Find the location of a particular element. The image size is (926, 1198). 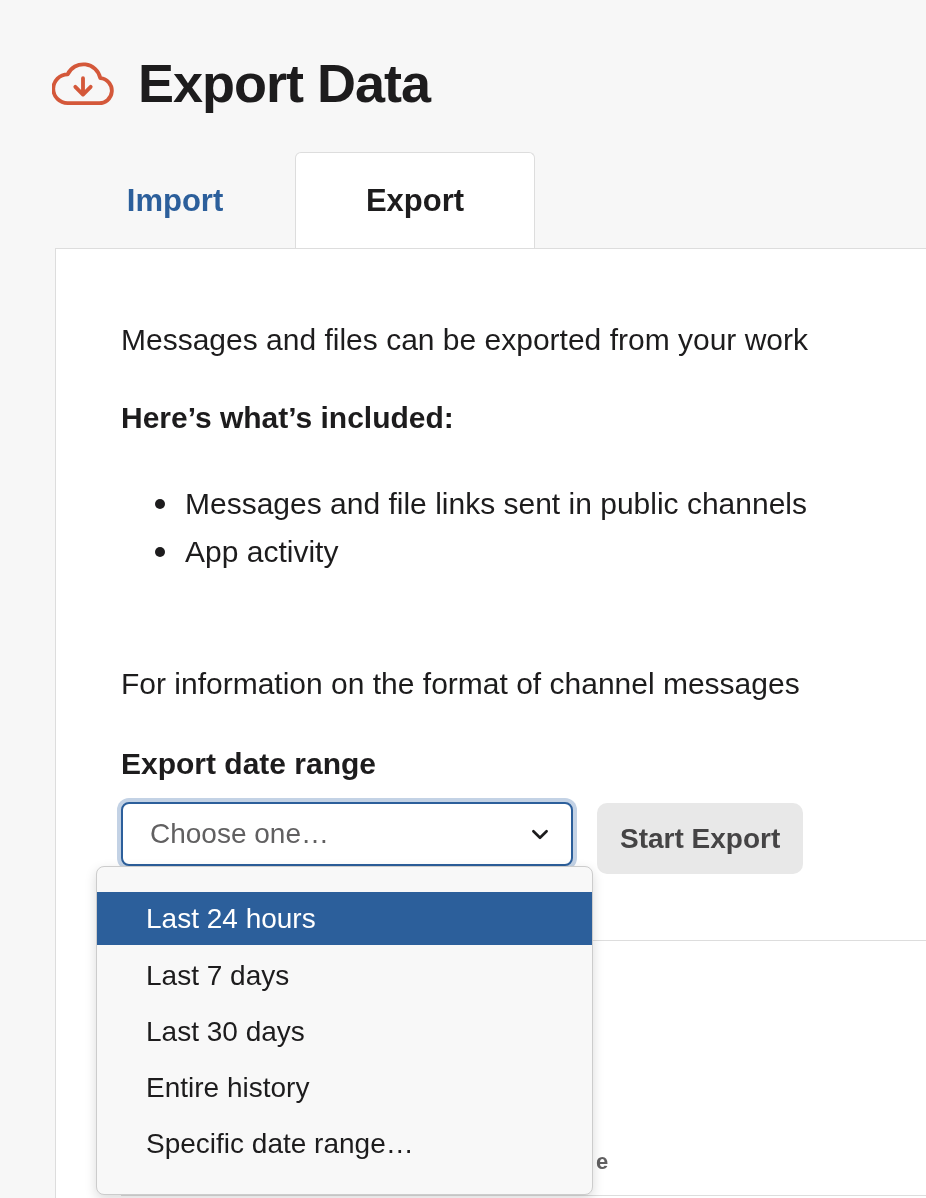

list-item: App activity is located at coordinates (262, 552).